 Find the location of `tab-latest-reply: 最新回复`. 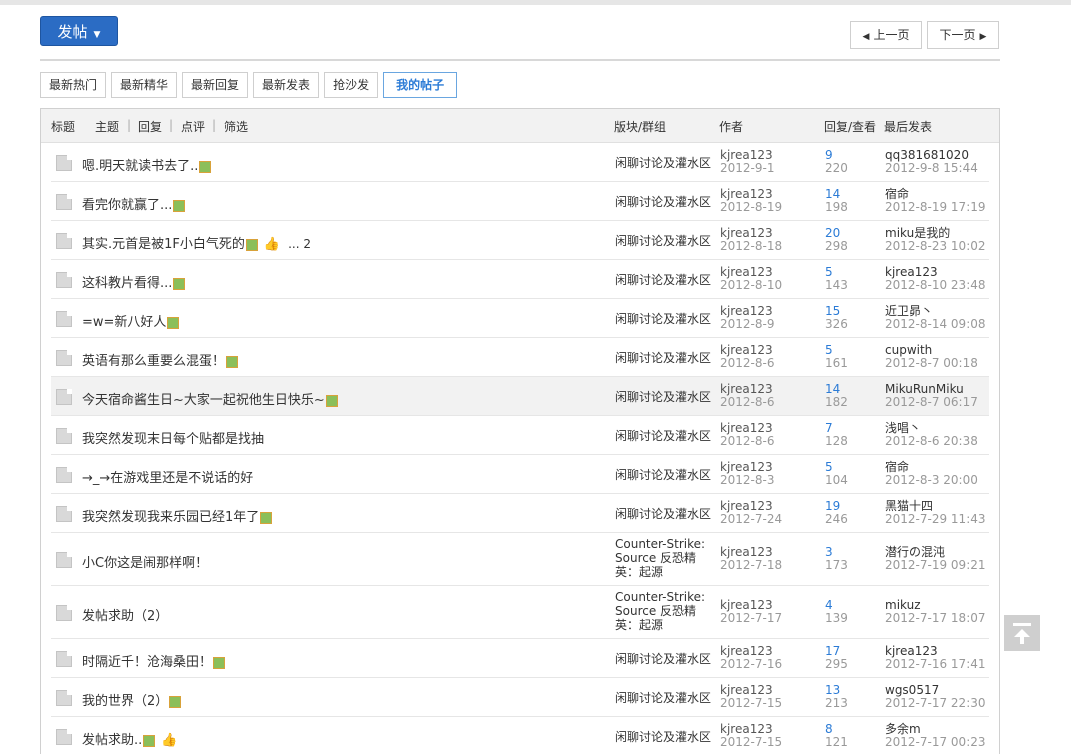

tab-latest-reply: 最新回复 is located at coordinates (215, 85).